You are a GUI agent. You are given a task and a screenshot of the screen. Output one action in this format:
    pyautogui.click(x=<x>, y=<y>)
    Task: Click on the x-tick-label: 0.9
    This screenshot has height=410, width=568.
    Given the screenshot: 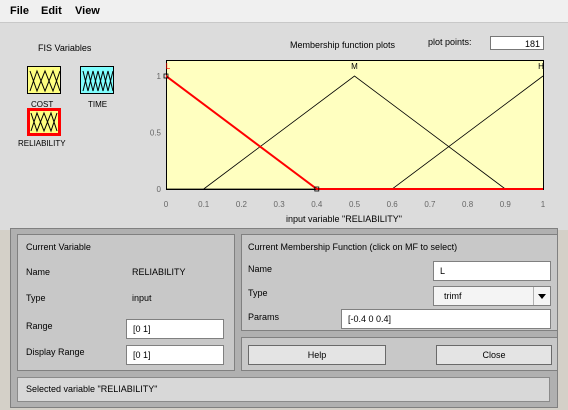 What is the action you would take?
    pyautogui.click(x=506, y=204)
    